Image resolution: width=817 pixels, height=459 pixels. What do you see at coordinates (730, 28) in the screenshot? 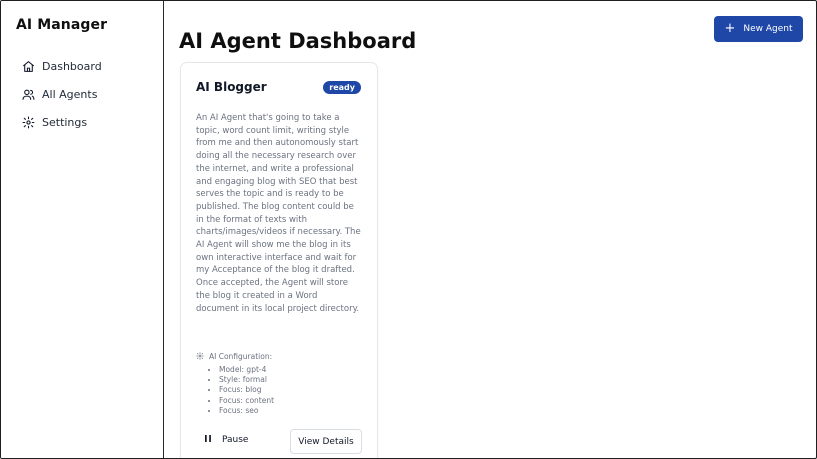
I see `plus-icon: +` at bounding box center [730, 28].